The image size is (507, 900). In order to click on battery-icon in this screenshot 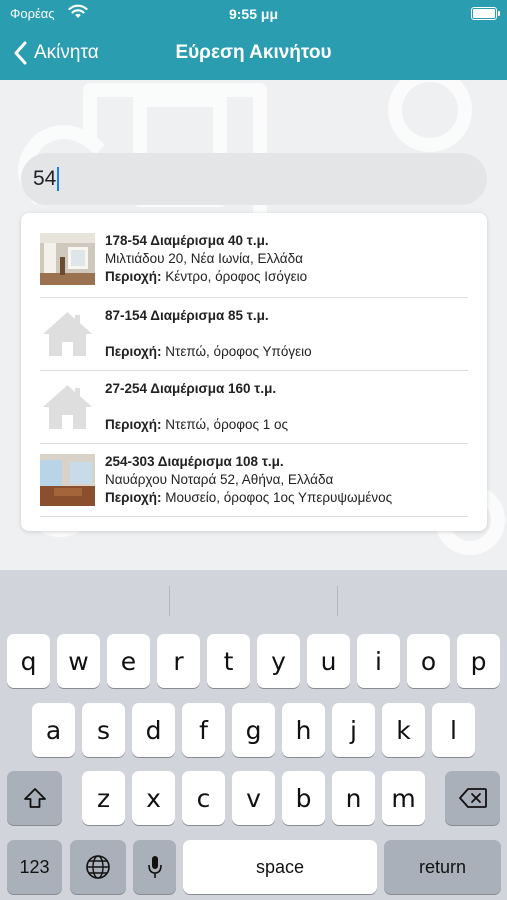, I will do `click(485, 13)`.